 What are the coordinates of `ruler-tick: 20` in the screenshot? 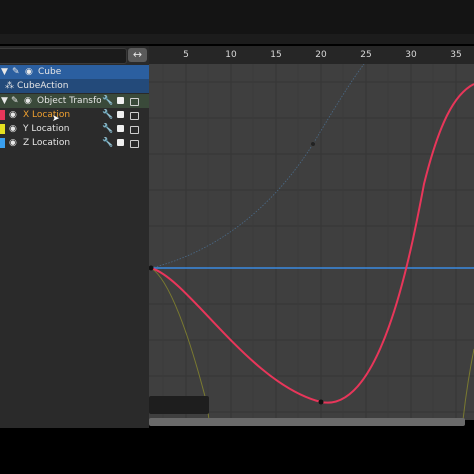 It's located at (321, 55).